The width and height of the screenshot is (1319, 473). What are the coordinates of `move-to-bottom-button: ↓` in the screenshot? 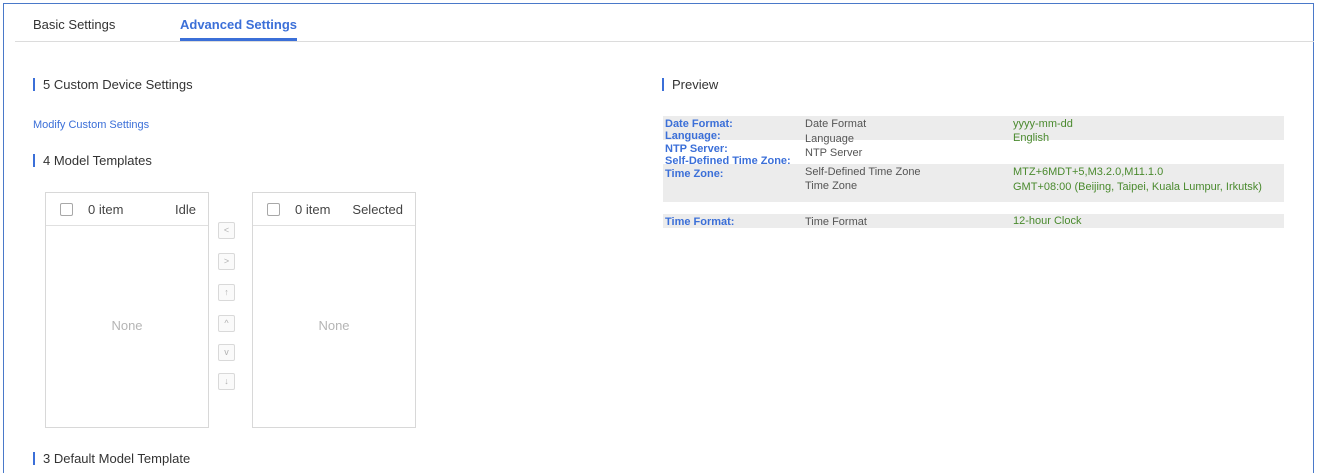 It's located at (226, 381).